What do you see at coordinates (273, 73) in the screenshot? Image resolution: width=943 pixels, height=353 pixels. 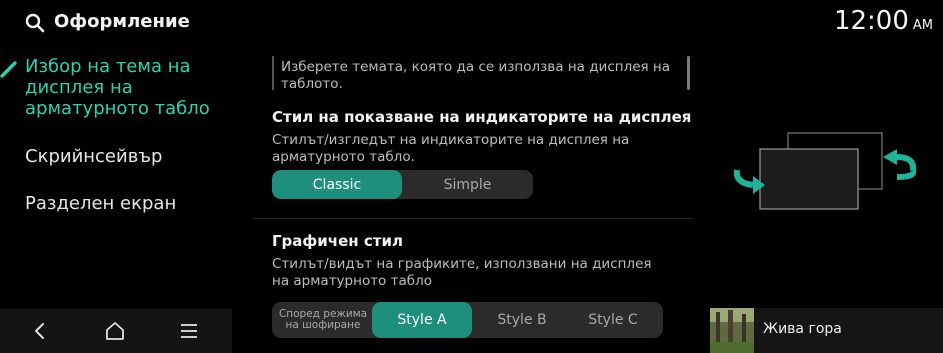 I see `intro-bar` at bounding box center [273, 73].